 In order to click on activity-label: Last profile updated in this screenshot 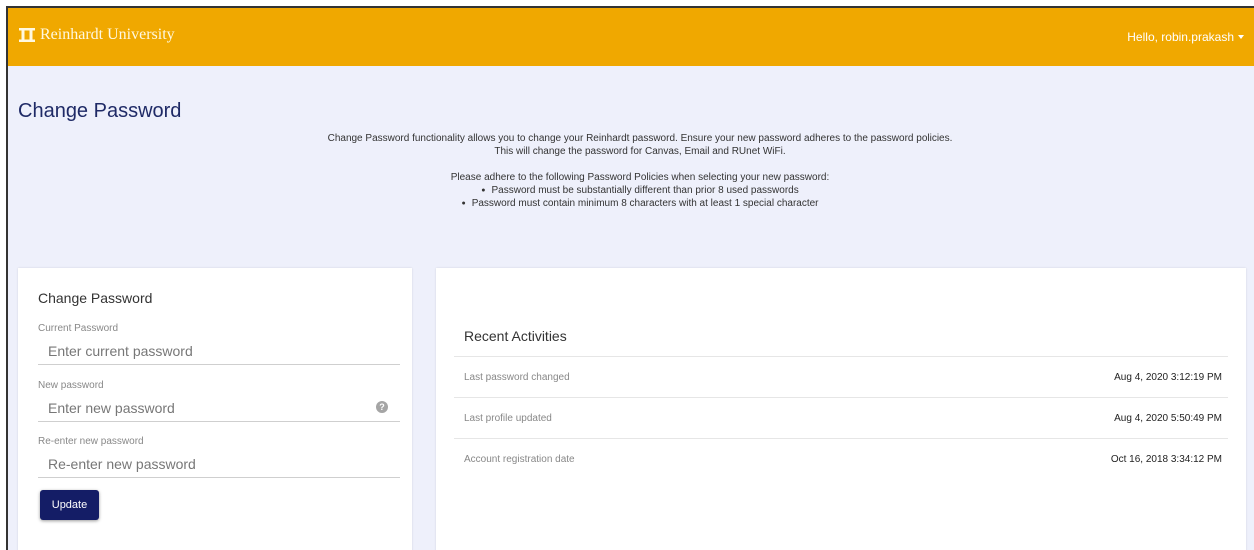, I will do `click(508, 418)`.